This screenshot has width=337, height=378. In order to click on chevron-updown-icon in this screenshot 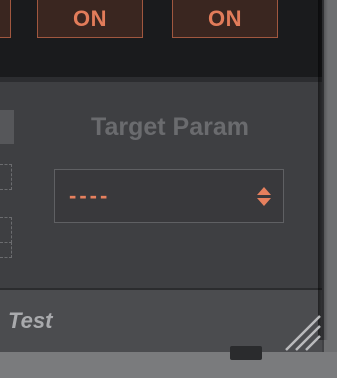, I will do `click(264, 196)`.